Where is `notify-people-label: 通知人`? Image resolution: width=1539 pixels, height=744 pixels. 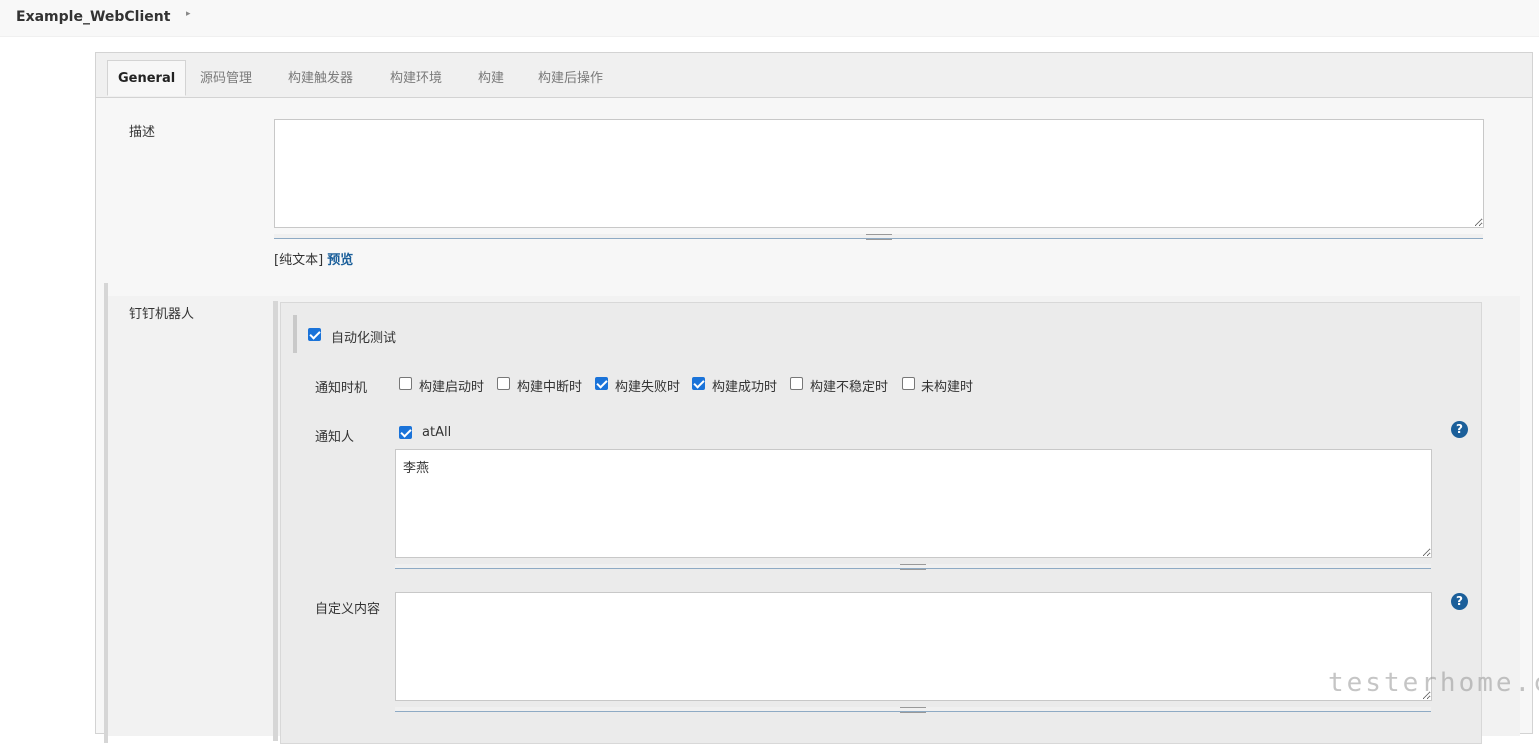 notify-people-label: 通知人 is located at coordinates (335, 437).